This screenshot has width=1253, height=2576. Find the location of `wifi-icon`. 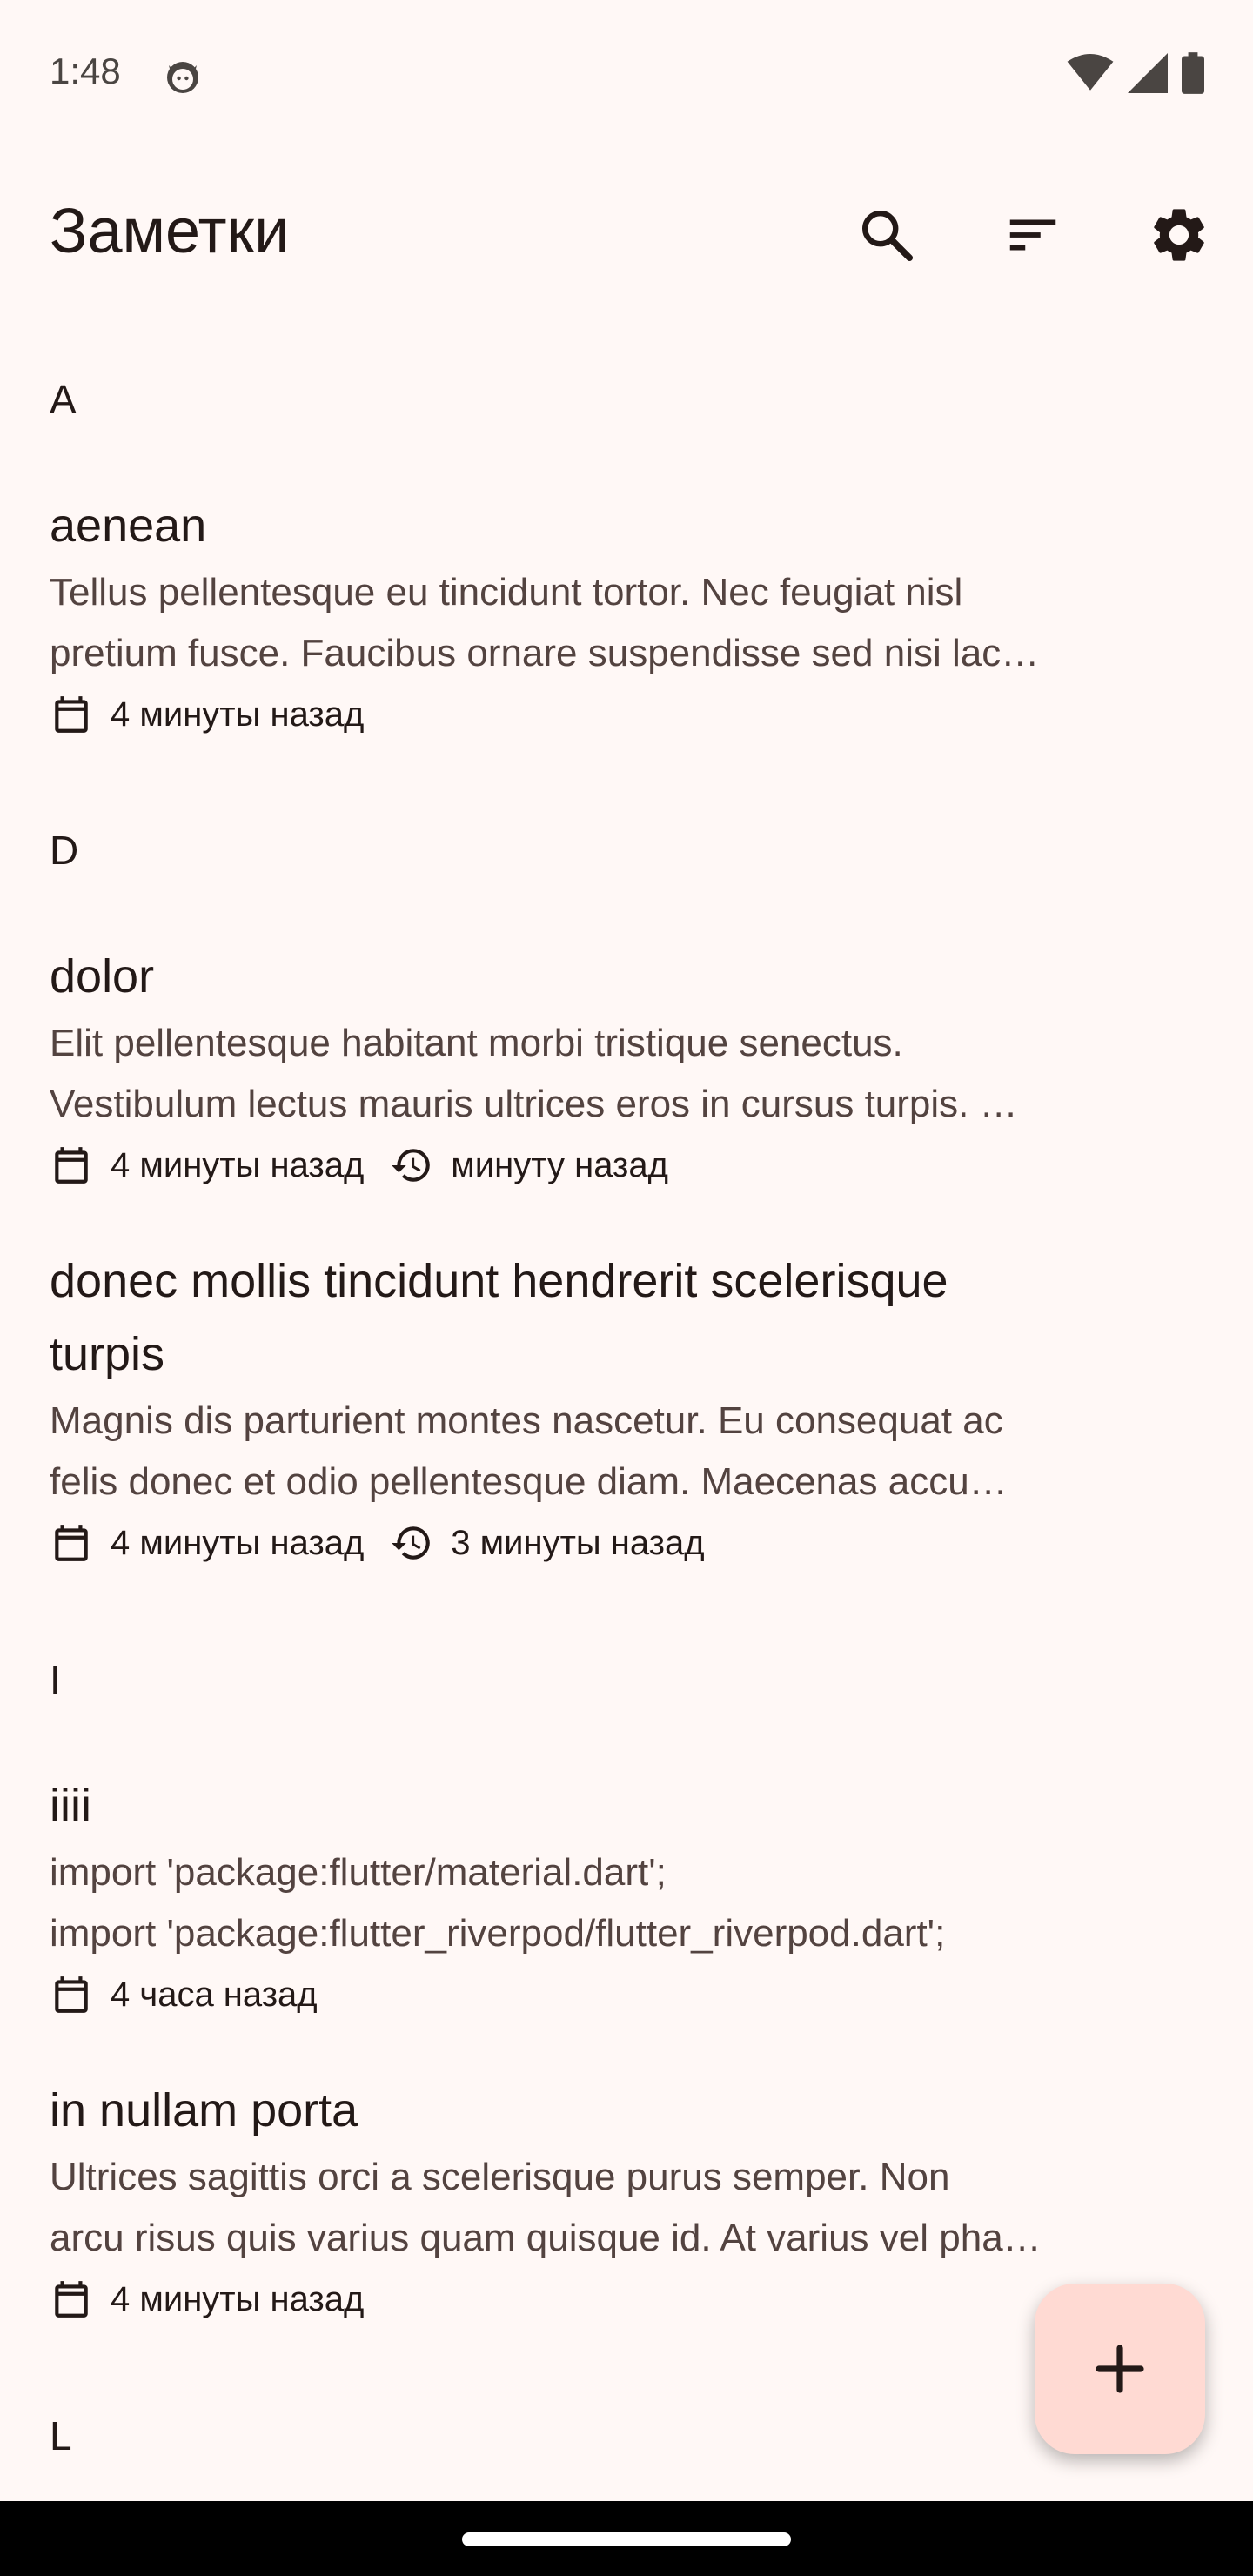

wifi-icon is located at coordinates (1090, 72).